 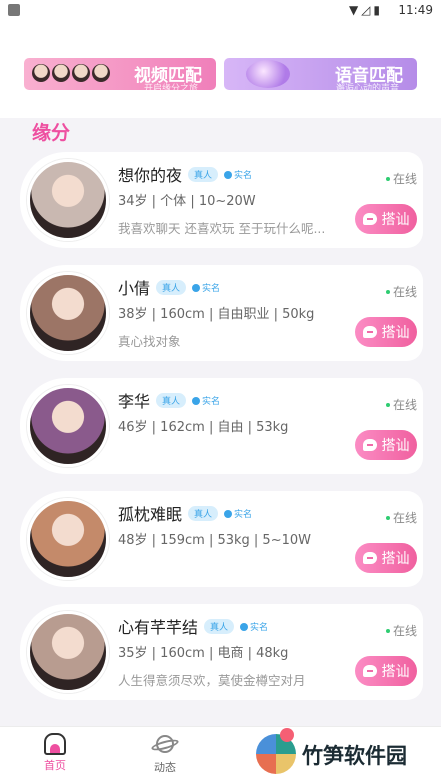 I want to click on faces-icon, so click(x=72, y=75).